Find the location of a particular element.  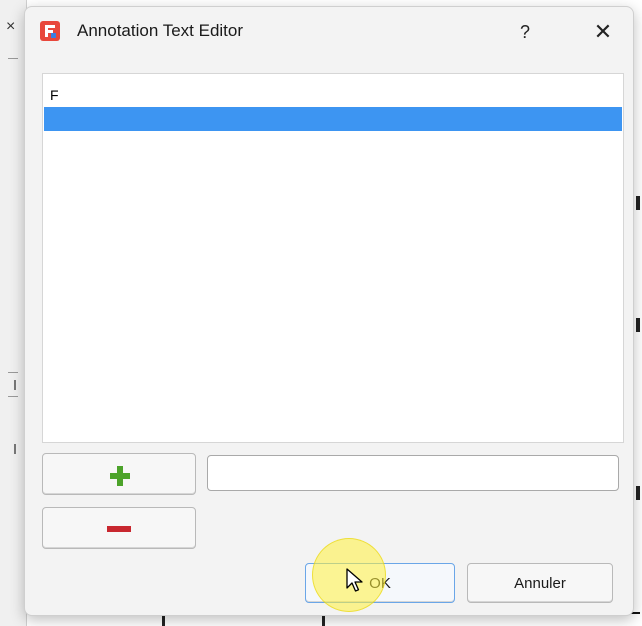

minus-icon is located at coordinates (119, 529).